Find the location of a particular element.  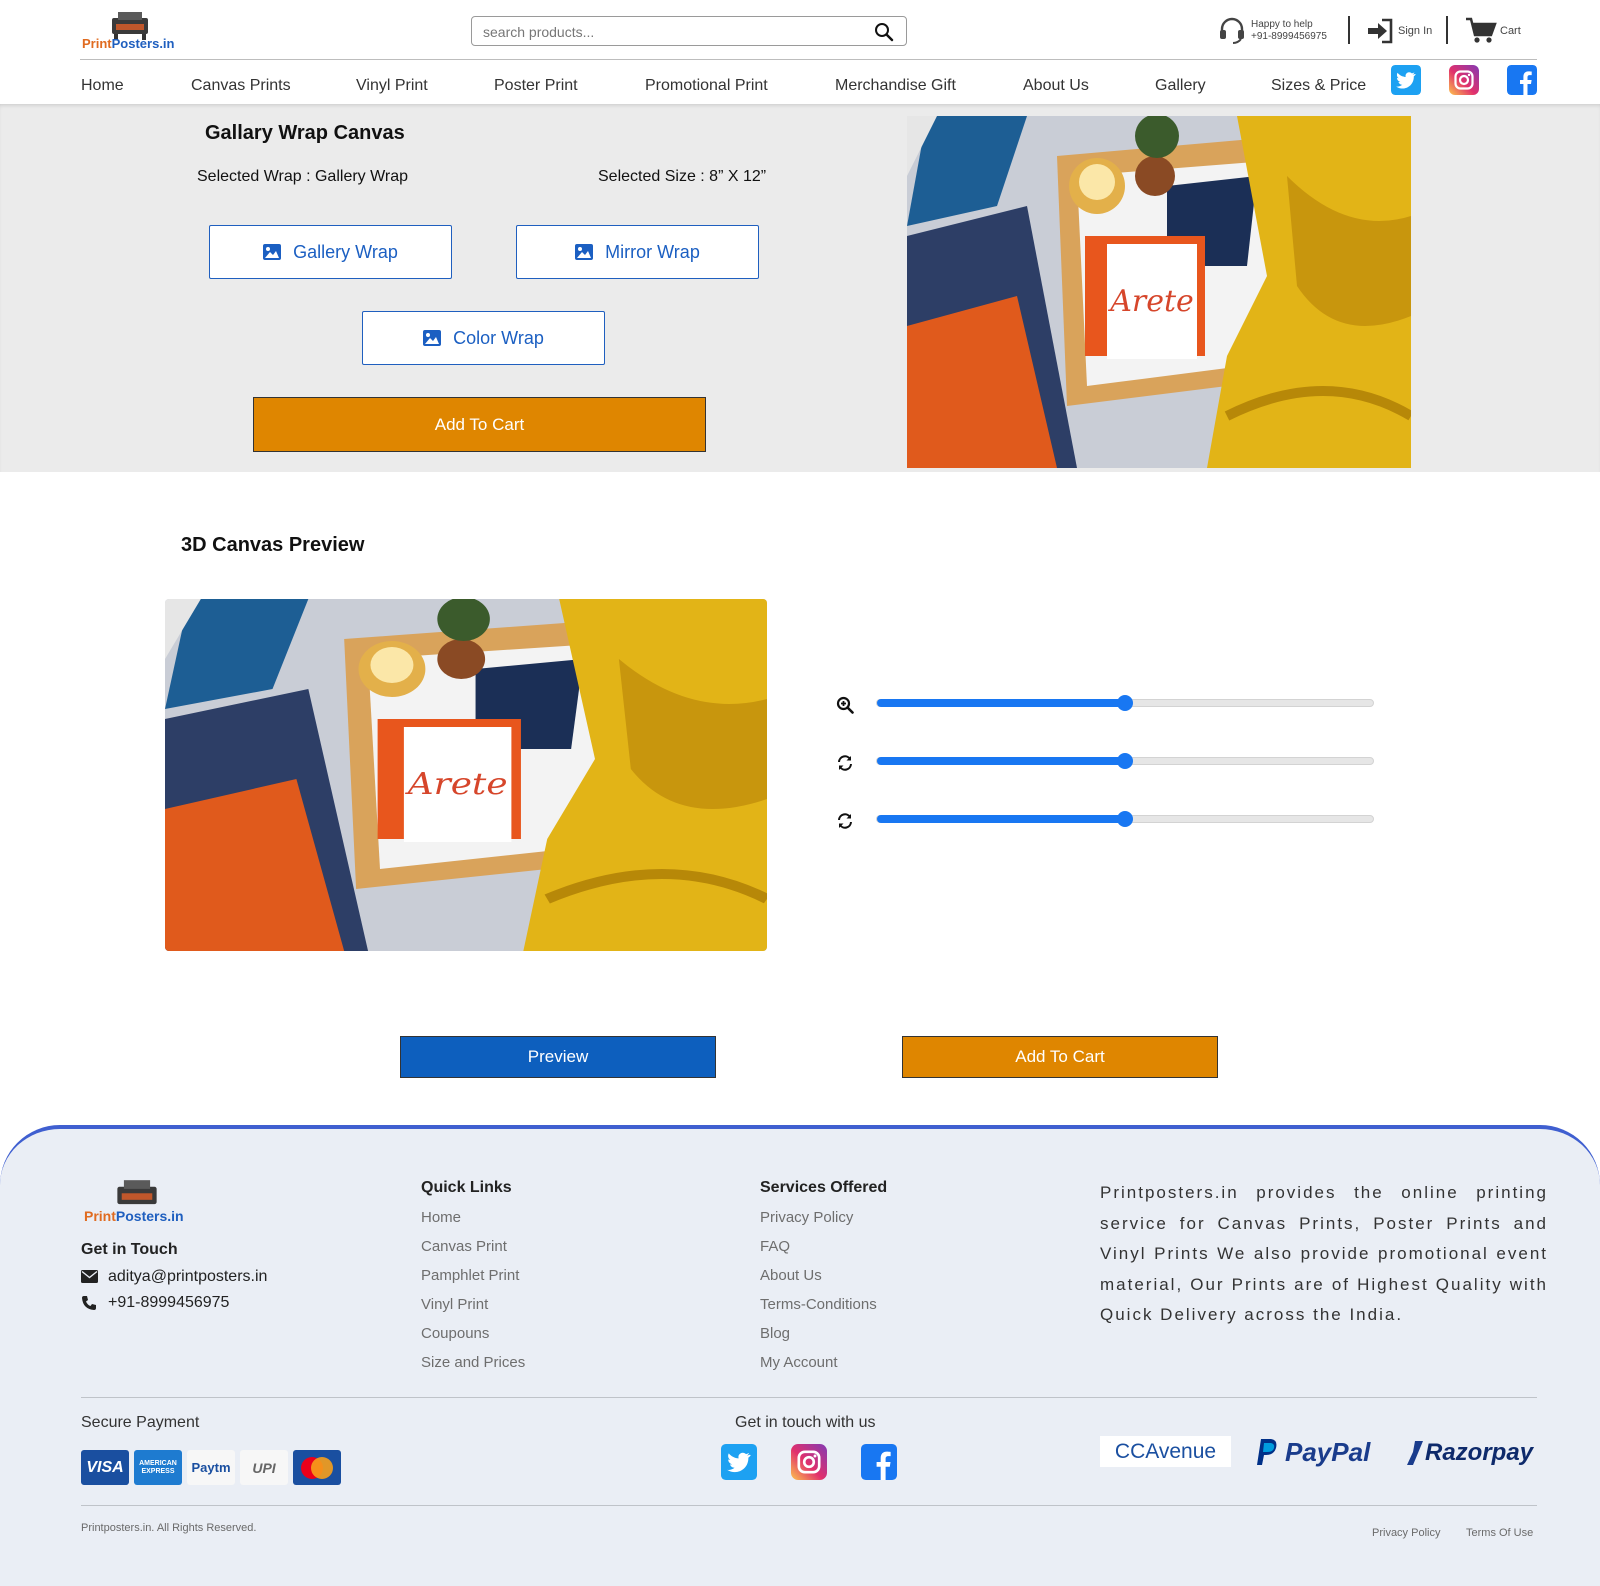

service-link-my-account: My Account is located at coordinates (799, 1362).